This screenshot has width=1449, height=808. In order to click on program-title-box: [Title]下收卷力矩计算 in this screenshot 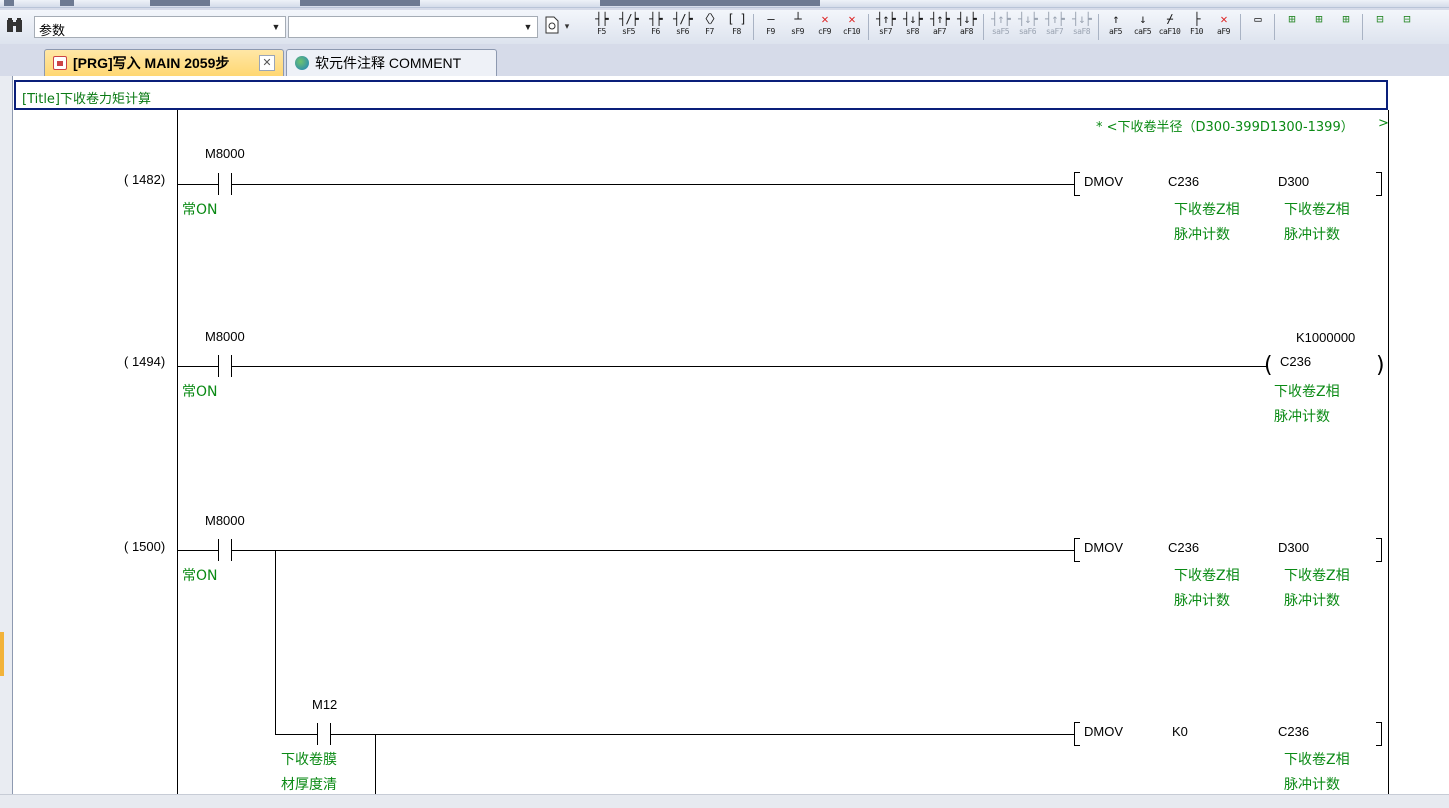, I will do `click(701, 95)`.